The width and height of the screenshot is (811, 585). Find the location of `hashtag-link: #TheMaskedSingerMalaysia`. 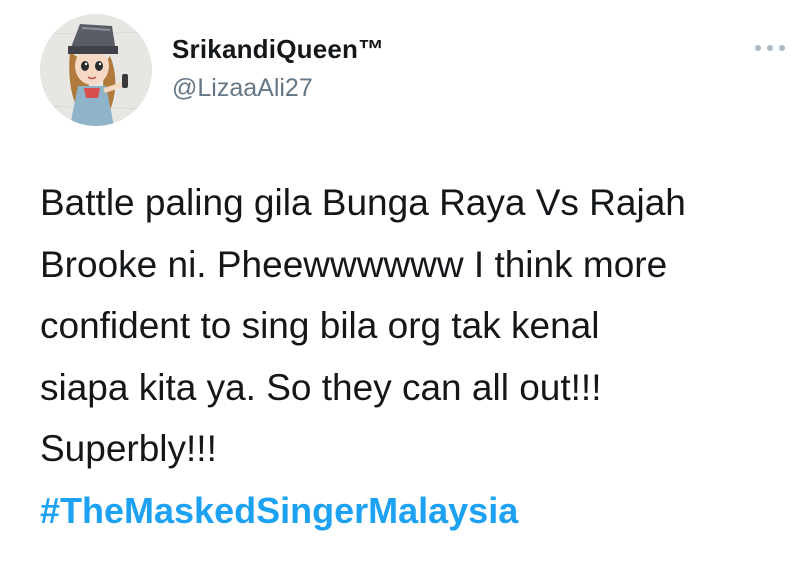

hashtag-link: #TheMaskedSingerMalaysia is located at coordinates (420, 511).